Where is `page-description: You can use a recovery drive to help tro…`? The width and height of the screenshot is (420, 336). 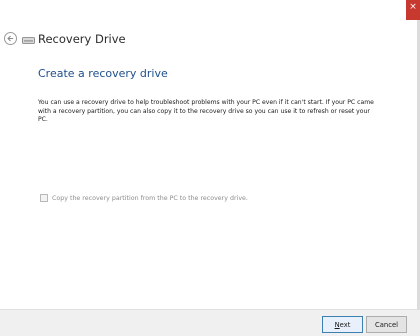 page-description: You can use a recovery drive to help tro… is located at coordinates (206, 111).